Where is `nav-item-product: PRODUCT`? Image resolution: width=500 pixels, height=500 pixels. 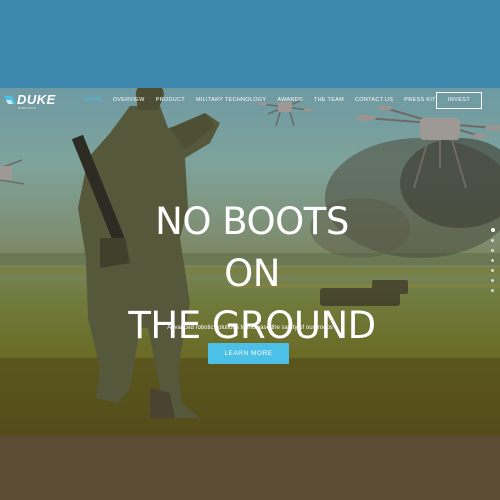 nav-item-product: PRODUCT is located at coordinates (170, 102).